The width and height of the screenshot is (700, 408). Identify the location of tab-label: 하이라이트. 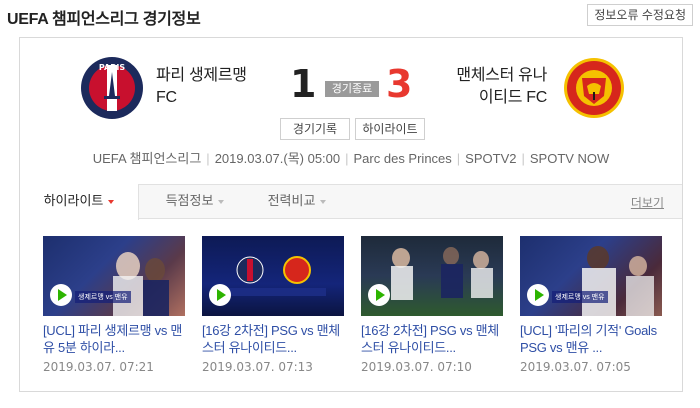
(73, 200).